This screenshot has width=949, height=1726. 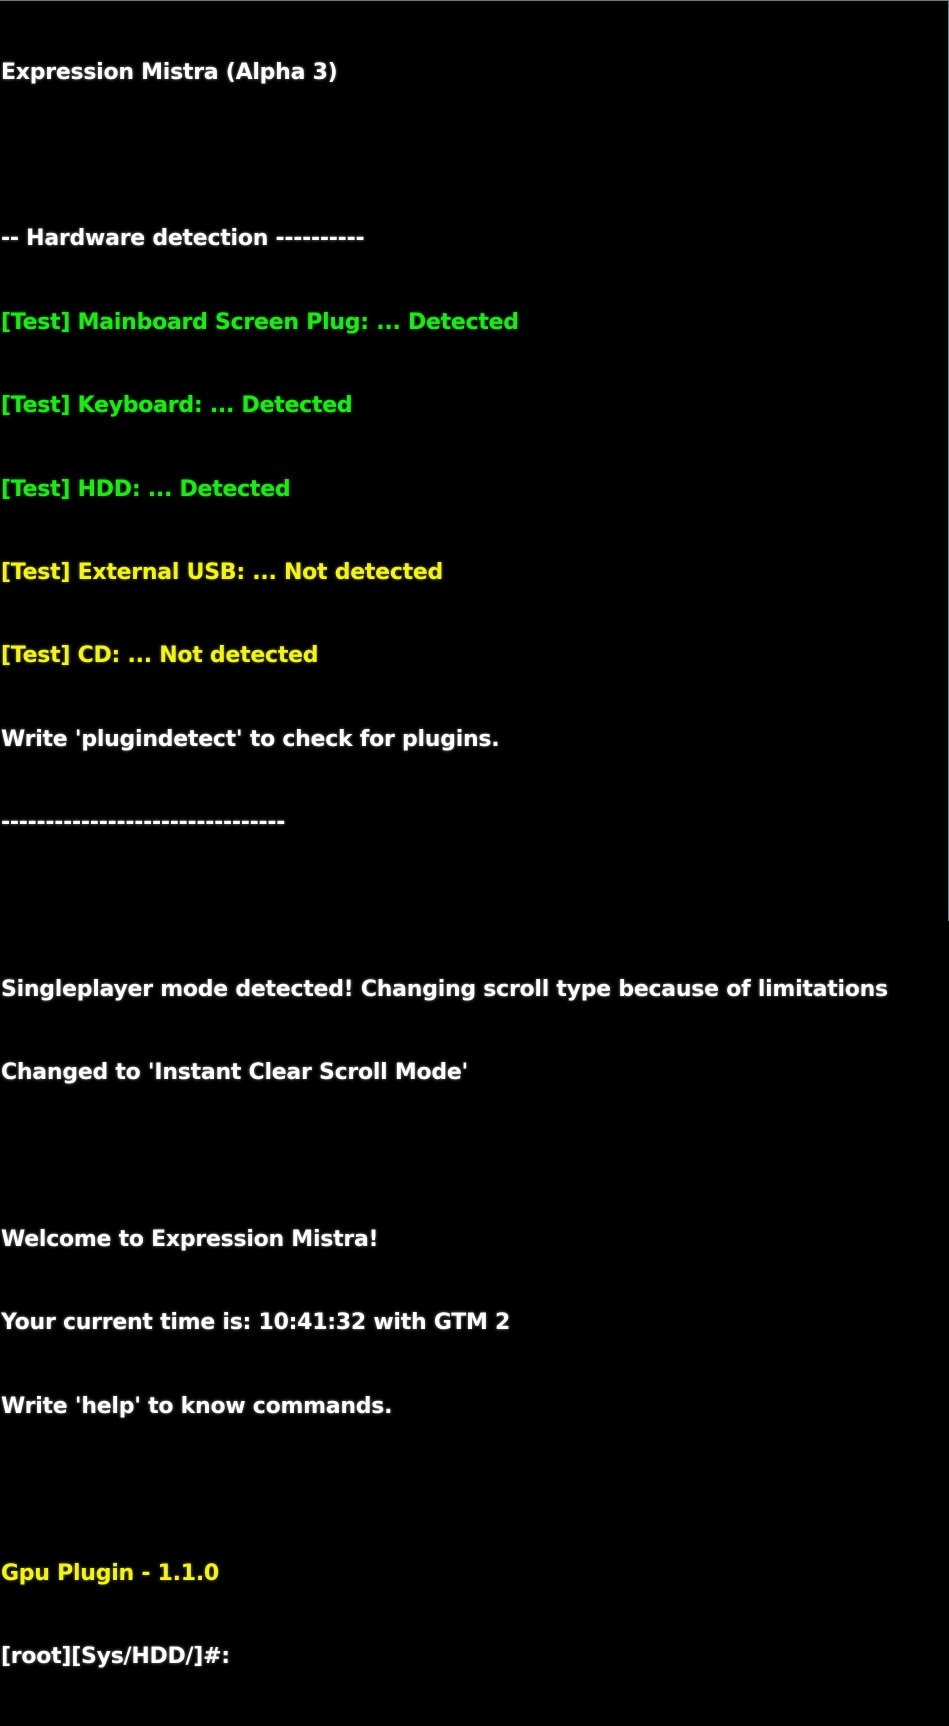 What do you see at coordinates (183, 239) in the screenshot?
I see `hardware-detection-header: -- Hardware detection ----------` at bounding box center [183, 239].